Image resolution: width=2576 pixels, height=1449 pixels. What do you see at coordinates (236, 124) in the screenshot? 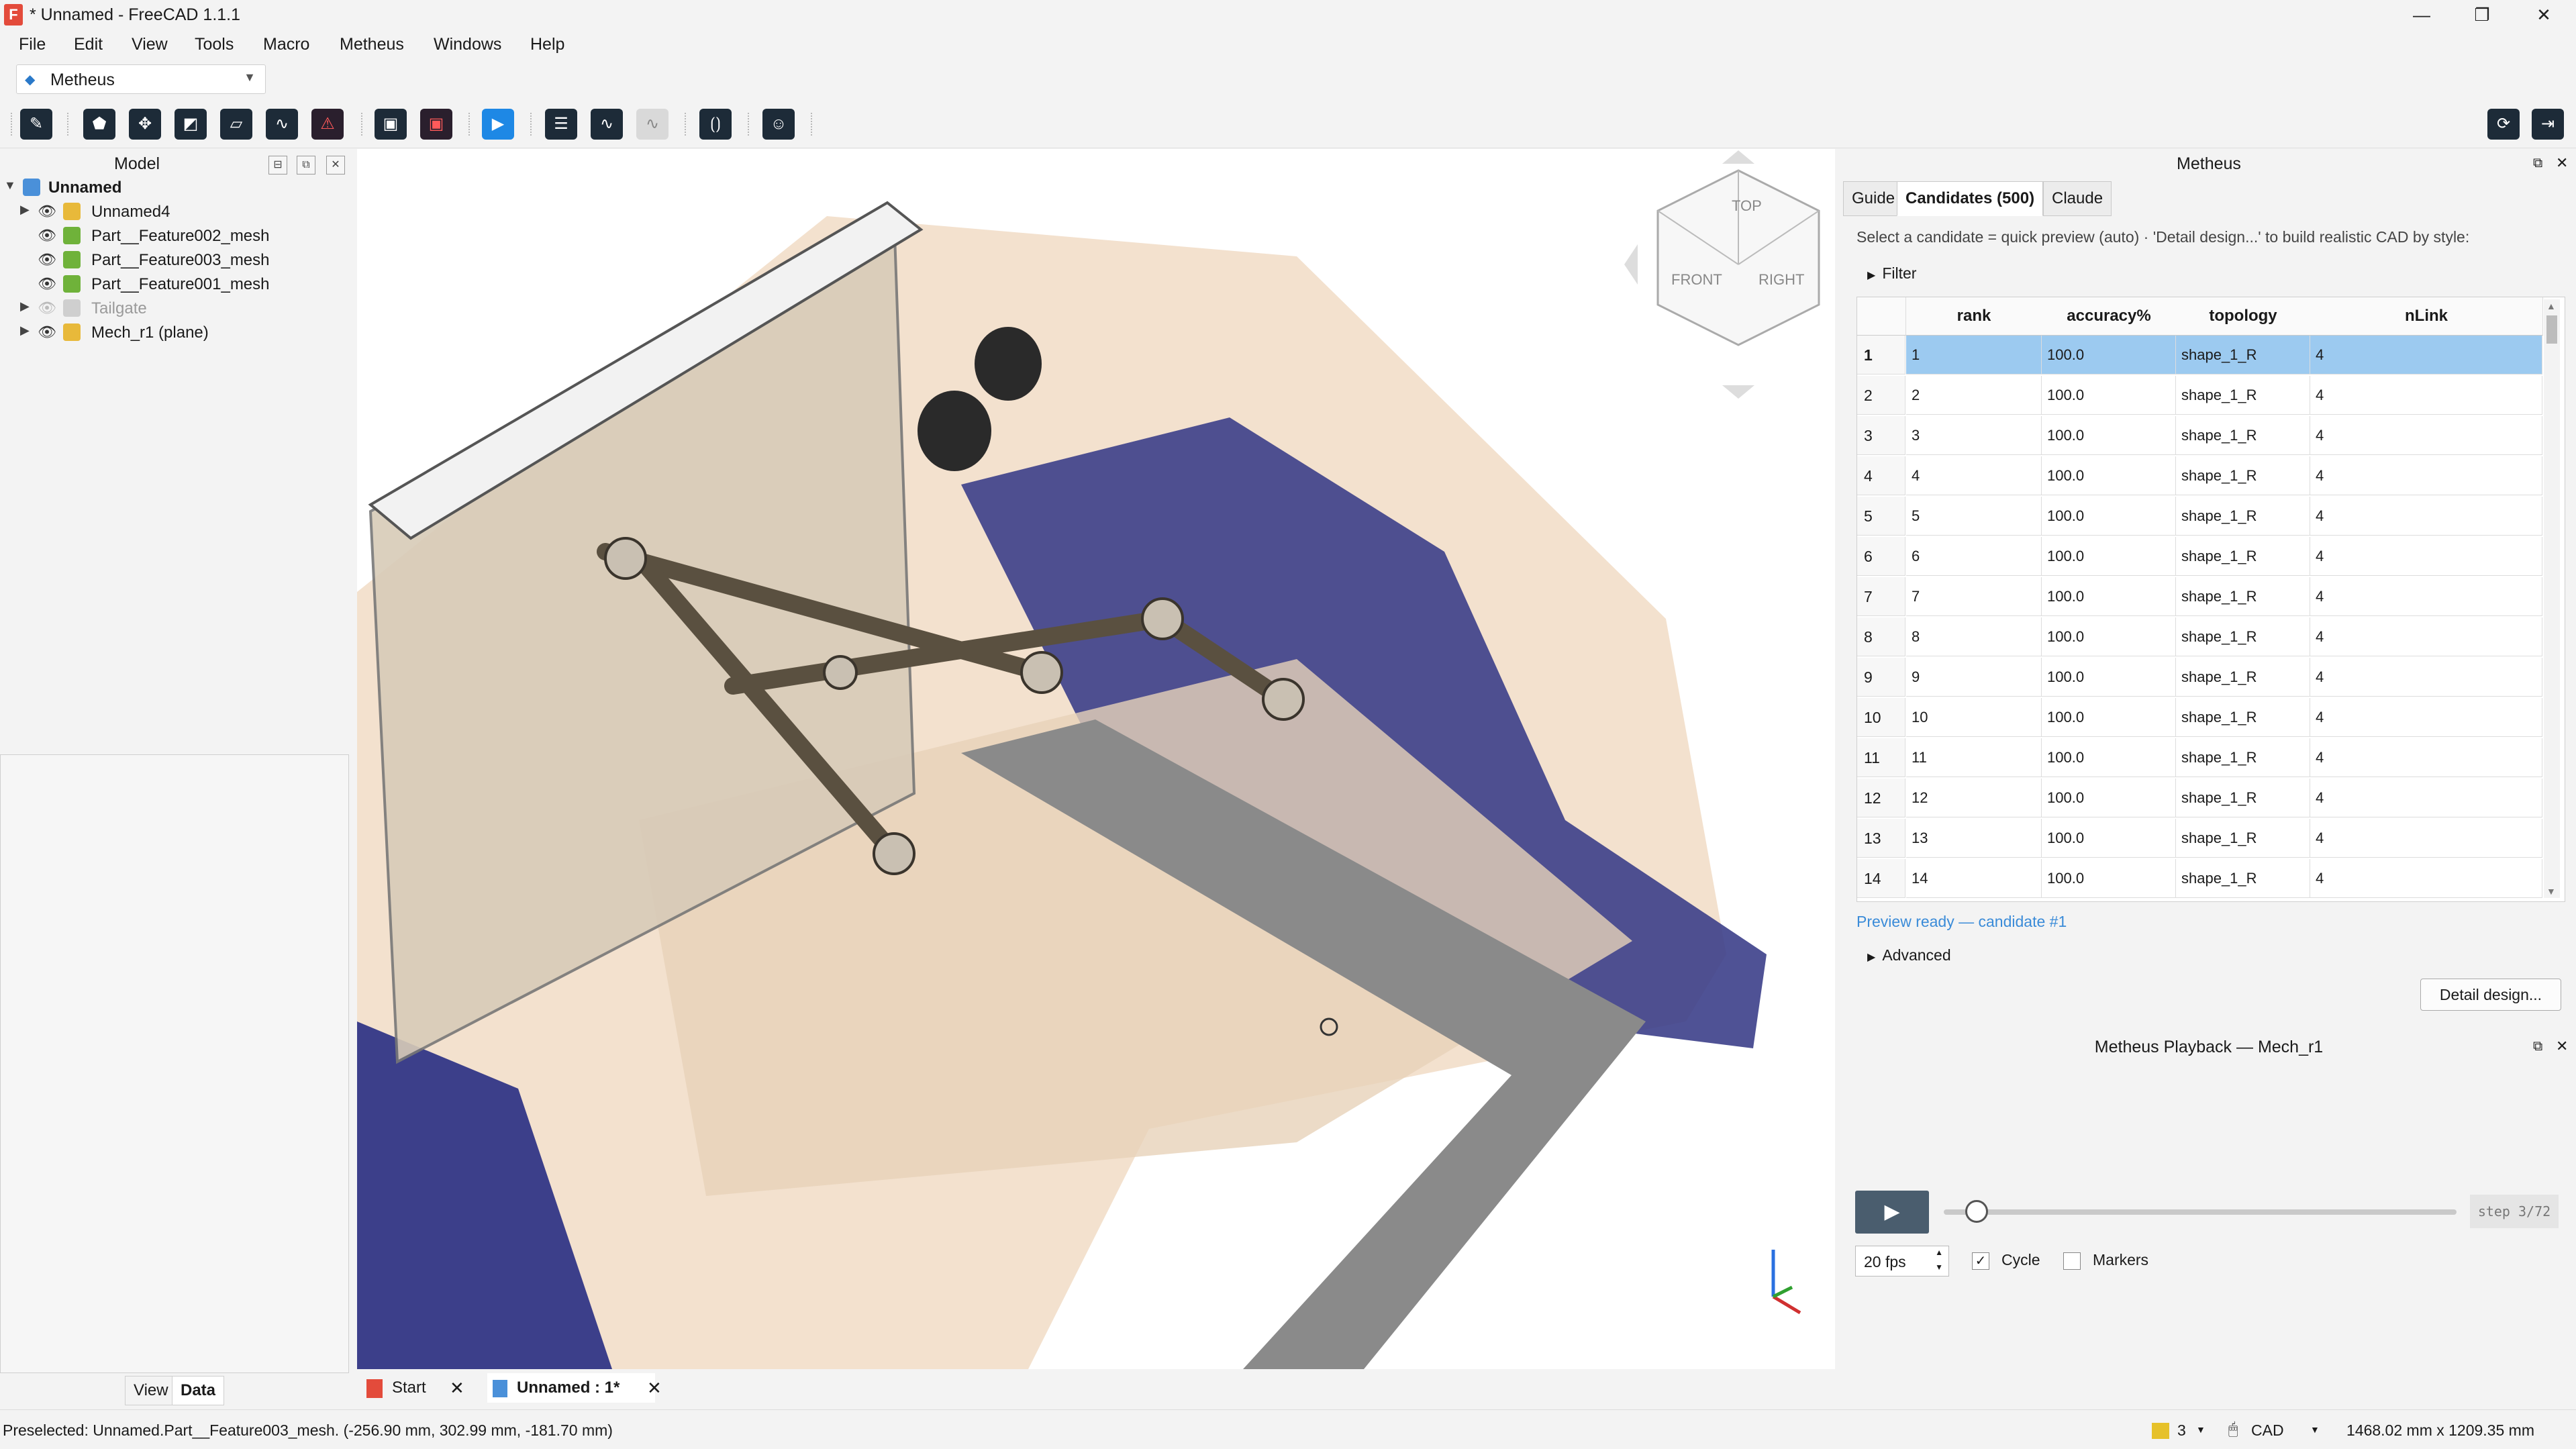
I see `plane-tool-icon: ▱` at bounding box center [236, 124].